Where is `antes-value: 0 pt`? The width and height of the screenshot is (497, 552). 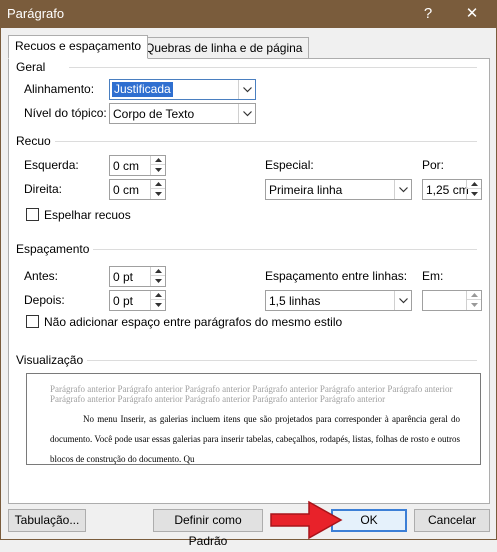
antes-value: 0 pt is located at coordinates (123, 277).